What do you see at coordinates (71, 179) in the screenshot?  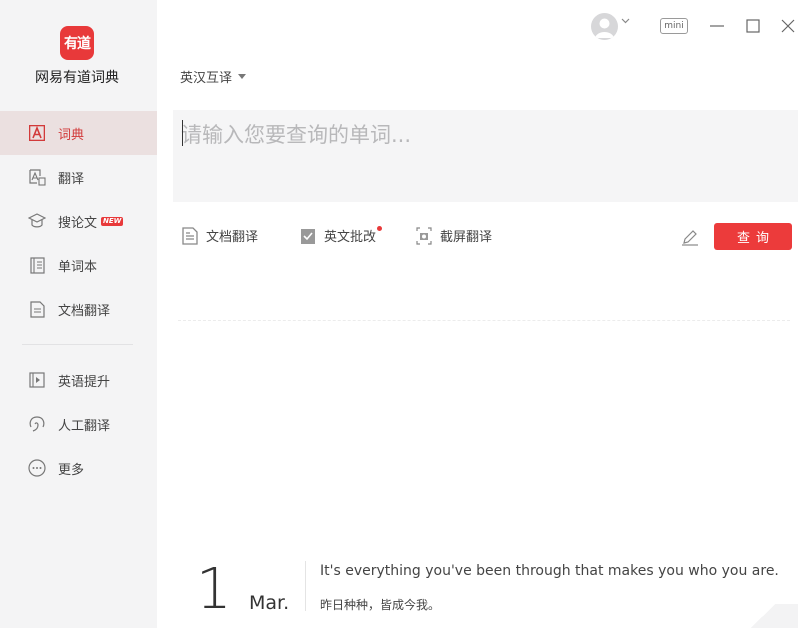 I see `sidebar-item-label: 翻译` at bounding box center [71, 179].